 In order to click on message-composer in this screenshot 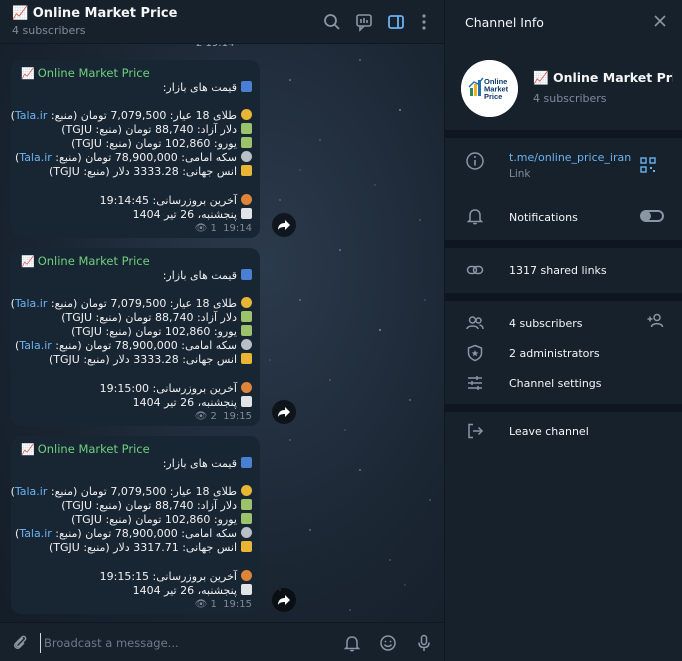, I will do `click(222, 641)`.